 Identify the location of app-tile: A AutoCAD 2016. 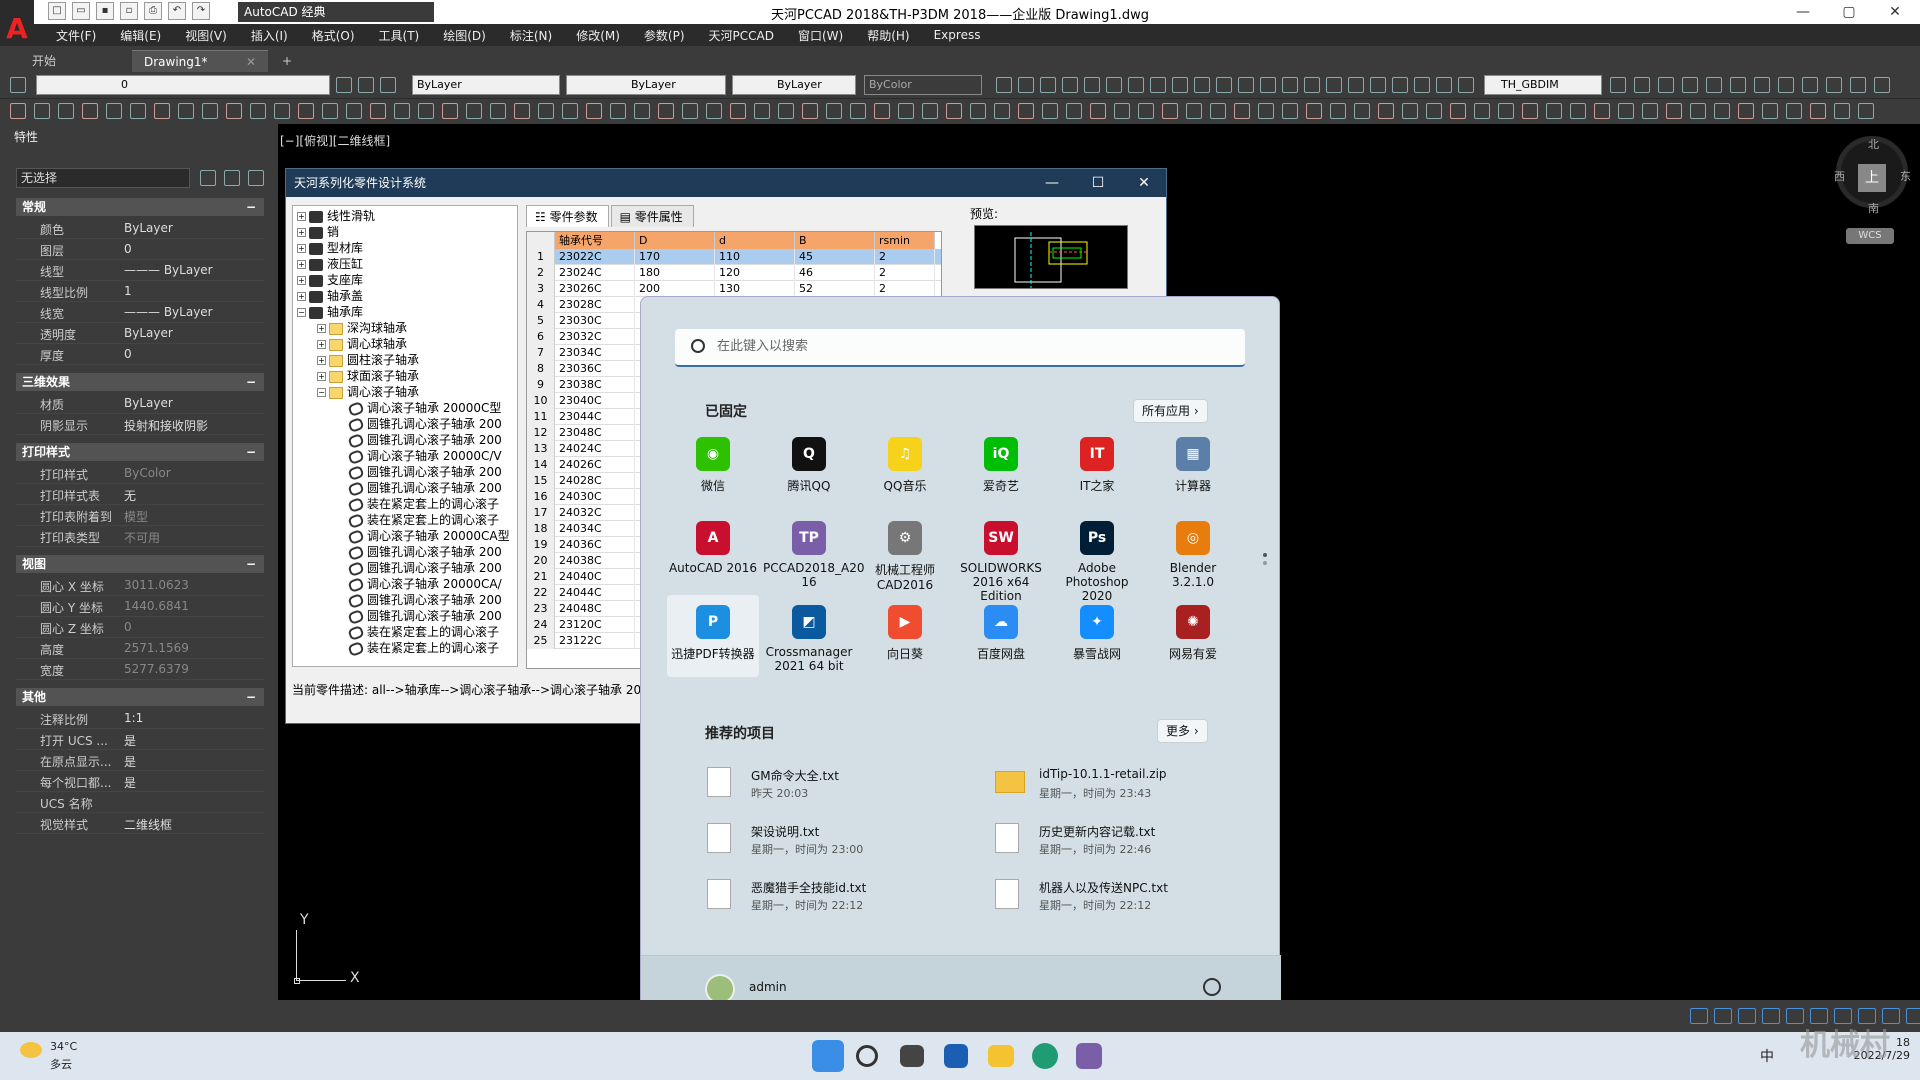
(713, 552).